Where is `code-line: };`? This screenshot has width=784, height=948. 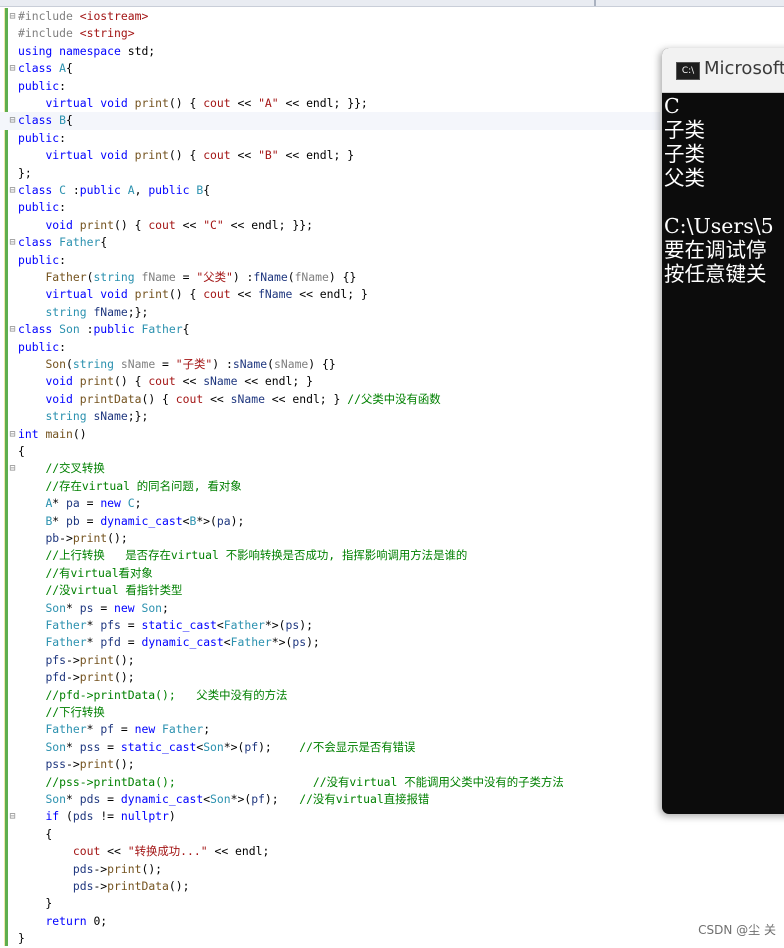 code-line: }; is located at coordinates (330, 173).